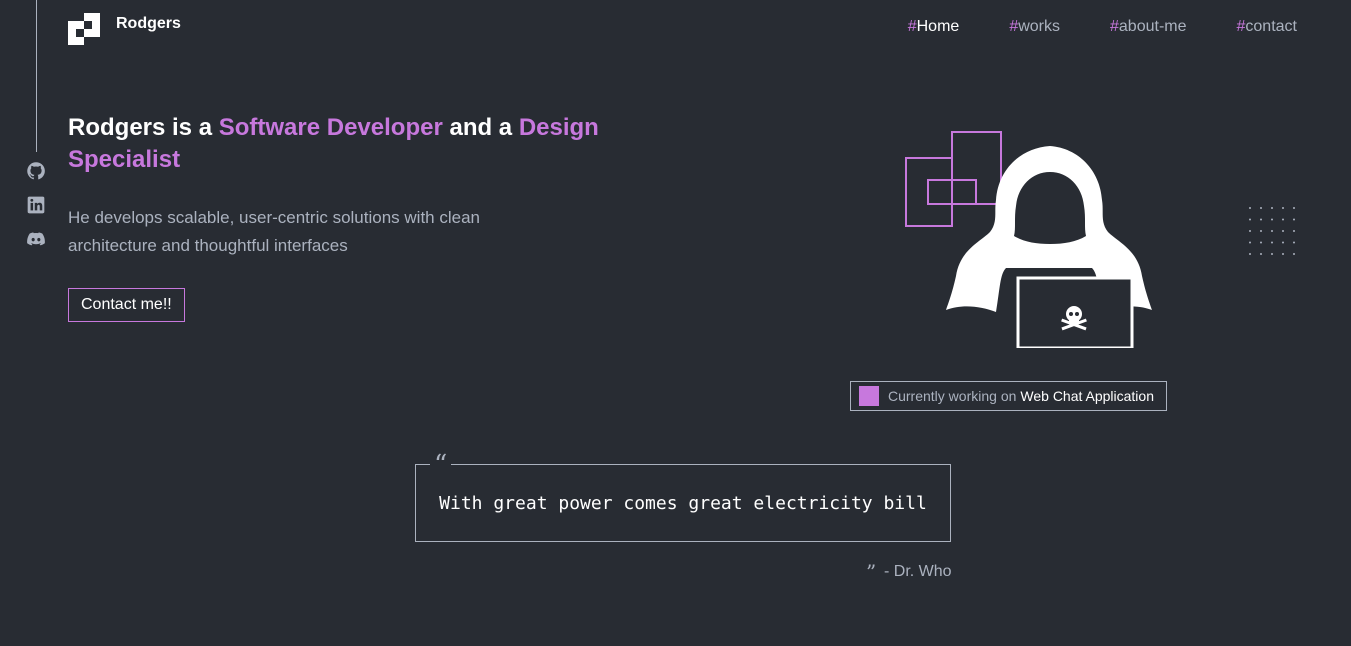  I want to click on nav-contact: #contact, so click(1267, 27).